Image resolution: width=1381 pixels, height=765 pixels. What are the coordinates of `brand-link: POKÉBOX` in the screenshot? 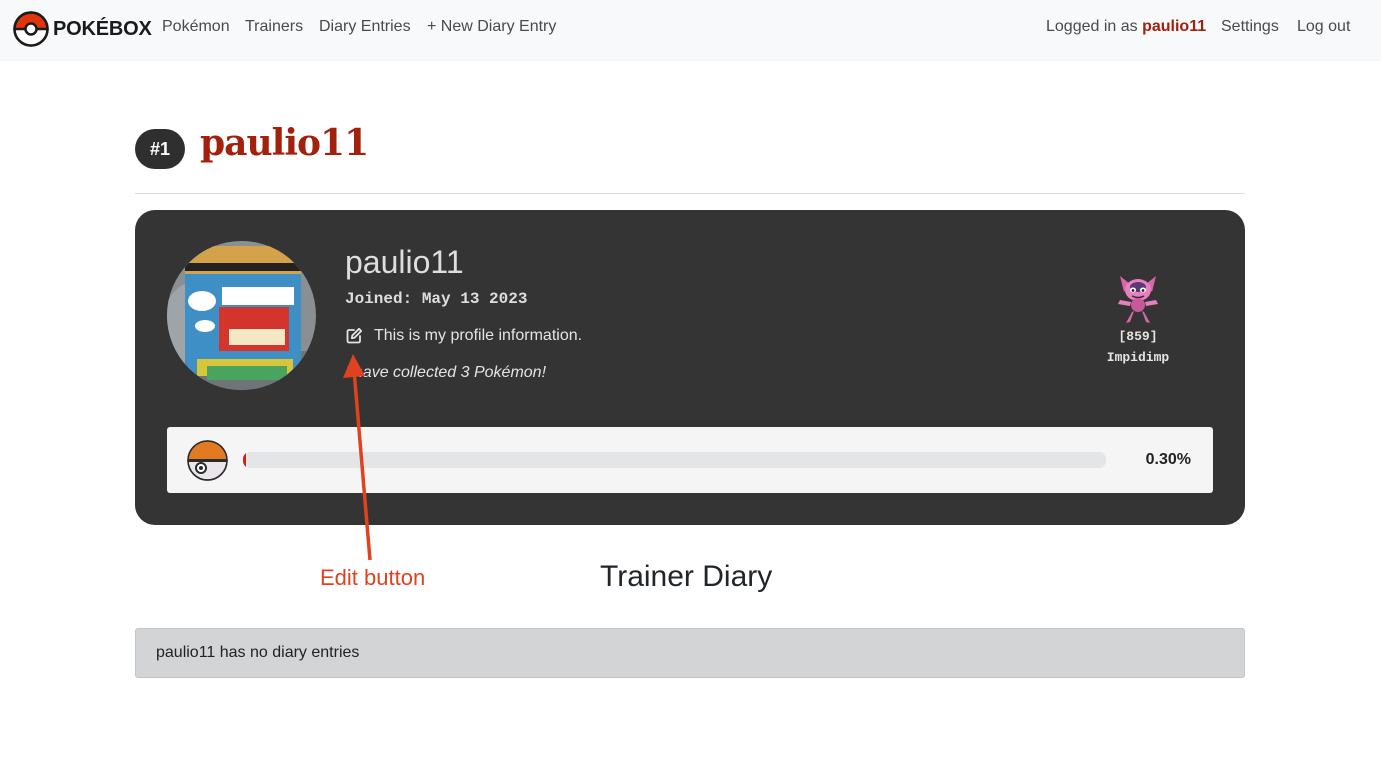 It's located at (82, 29).